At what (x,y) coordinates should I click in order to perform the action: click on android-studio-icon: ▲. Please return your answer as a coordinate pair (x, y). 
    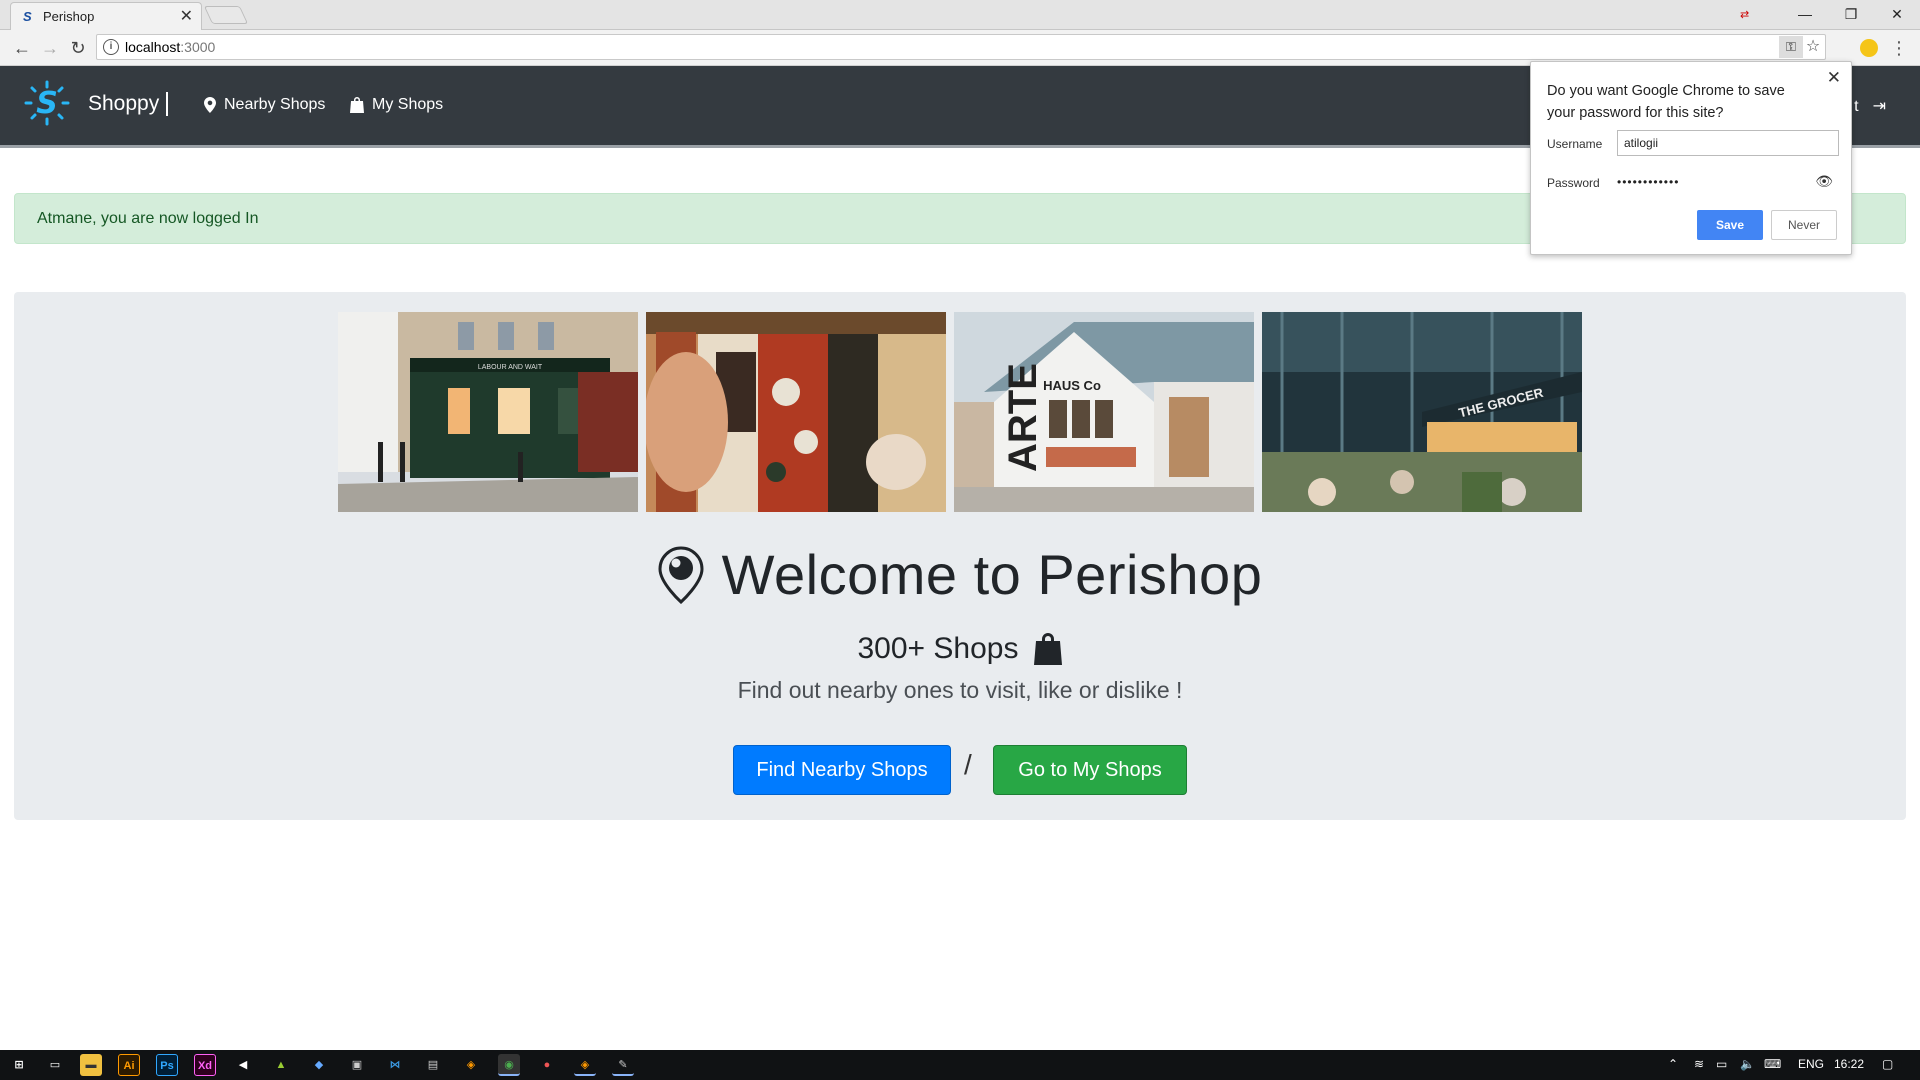
    Looking at the image, I should click on (281, 1065).